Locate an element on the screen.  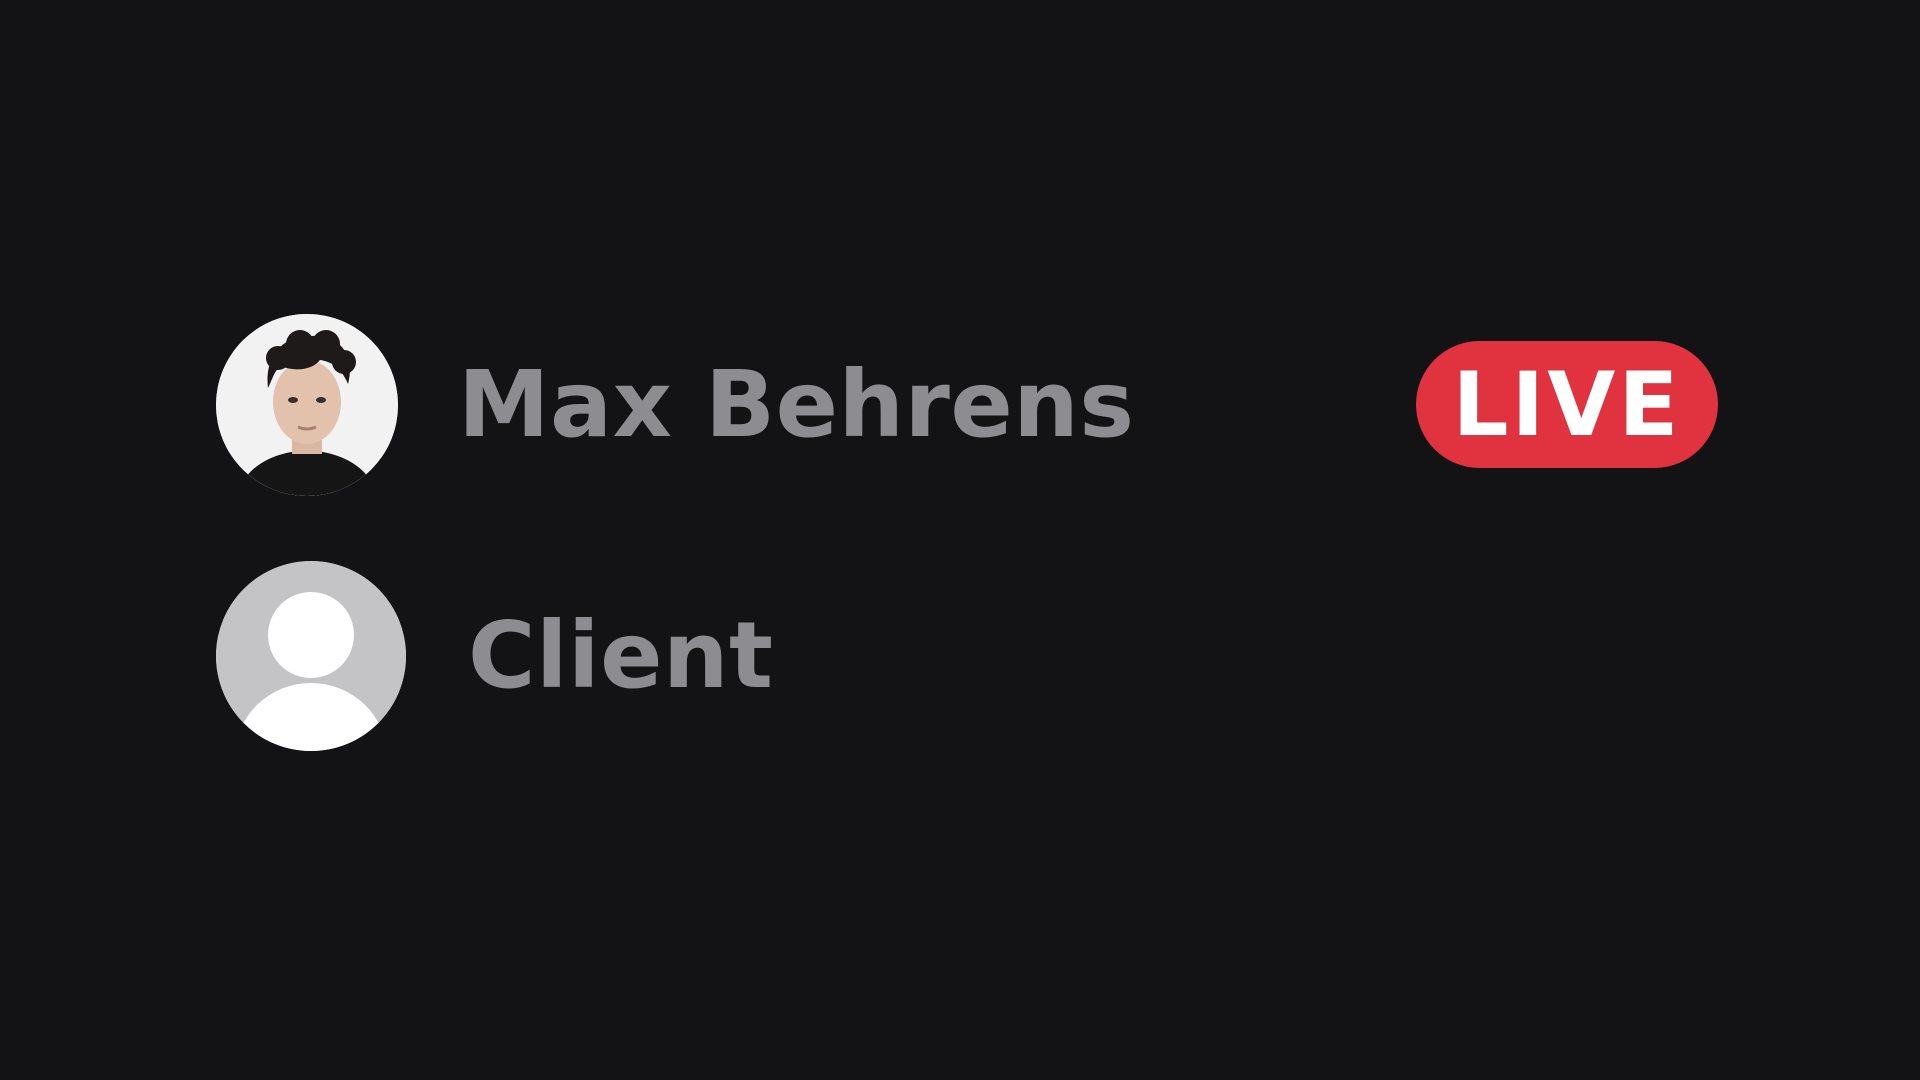
default-user-avatar-icon is located at coordinates (311, 656).